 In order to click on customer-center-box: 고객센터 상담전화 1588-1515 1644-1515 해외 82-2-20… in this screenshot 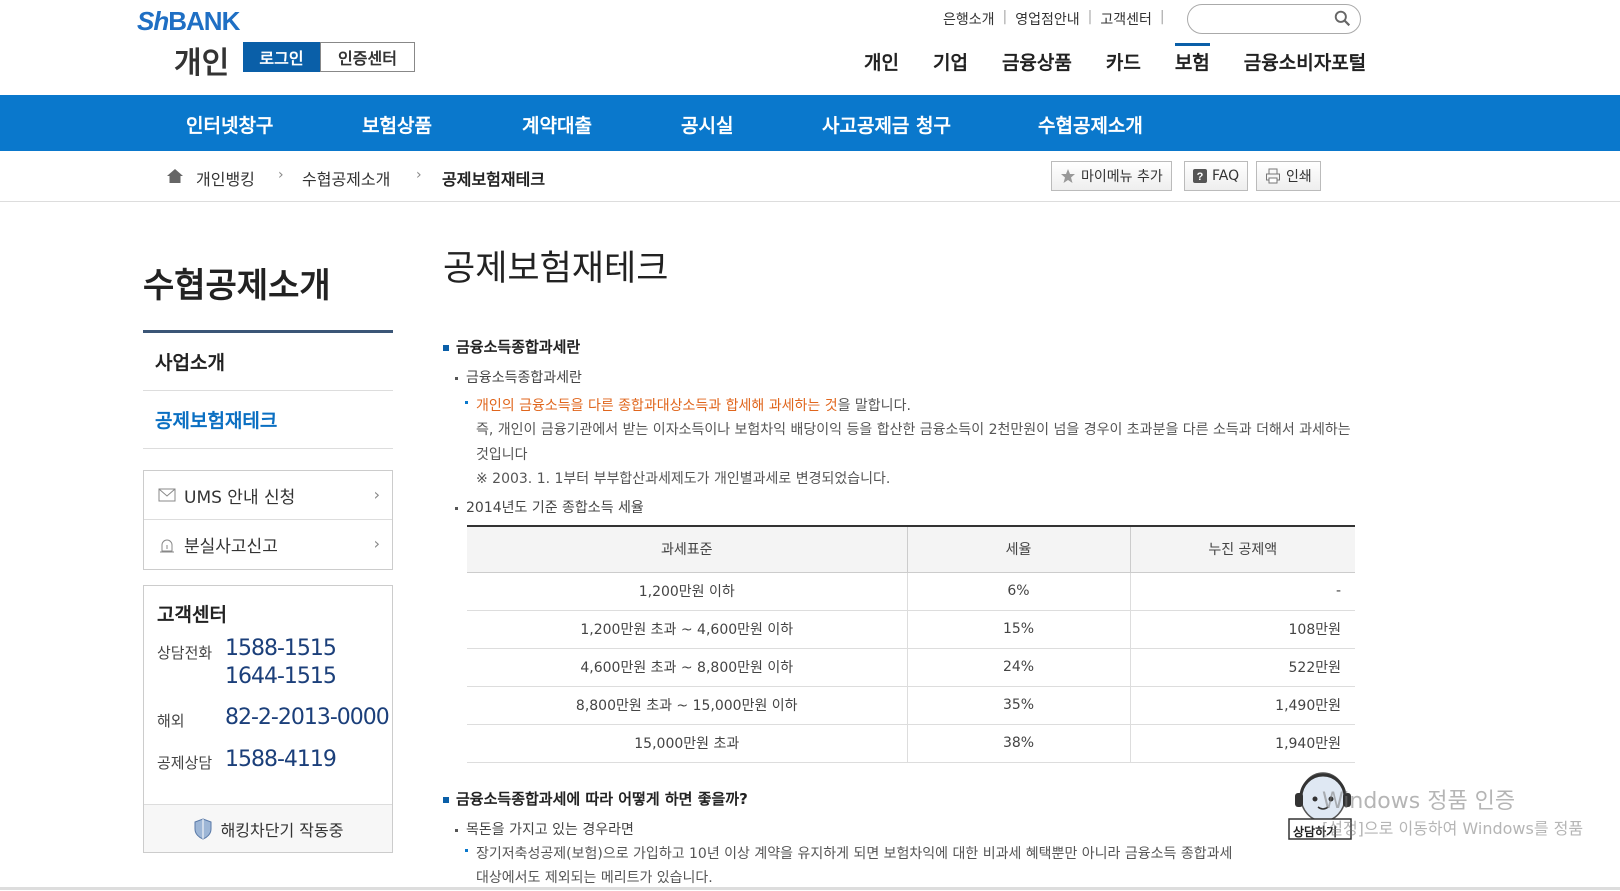, I will do `click(268, 719)`.